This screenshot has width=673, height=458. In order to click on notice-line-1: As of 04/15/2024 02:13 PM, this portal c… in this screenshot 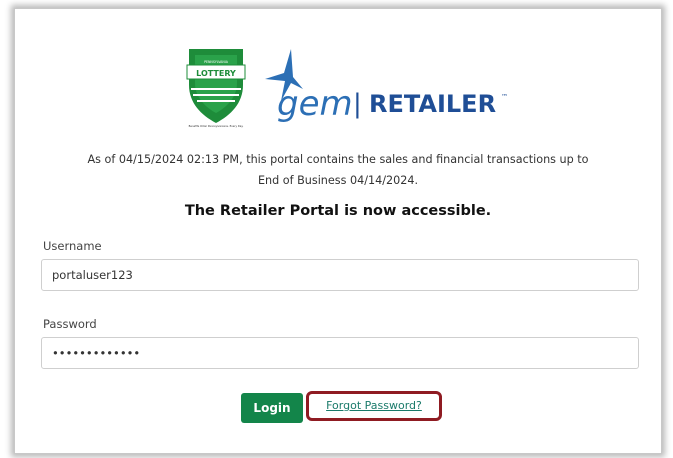, I will do `click(338, 159)`.